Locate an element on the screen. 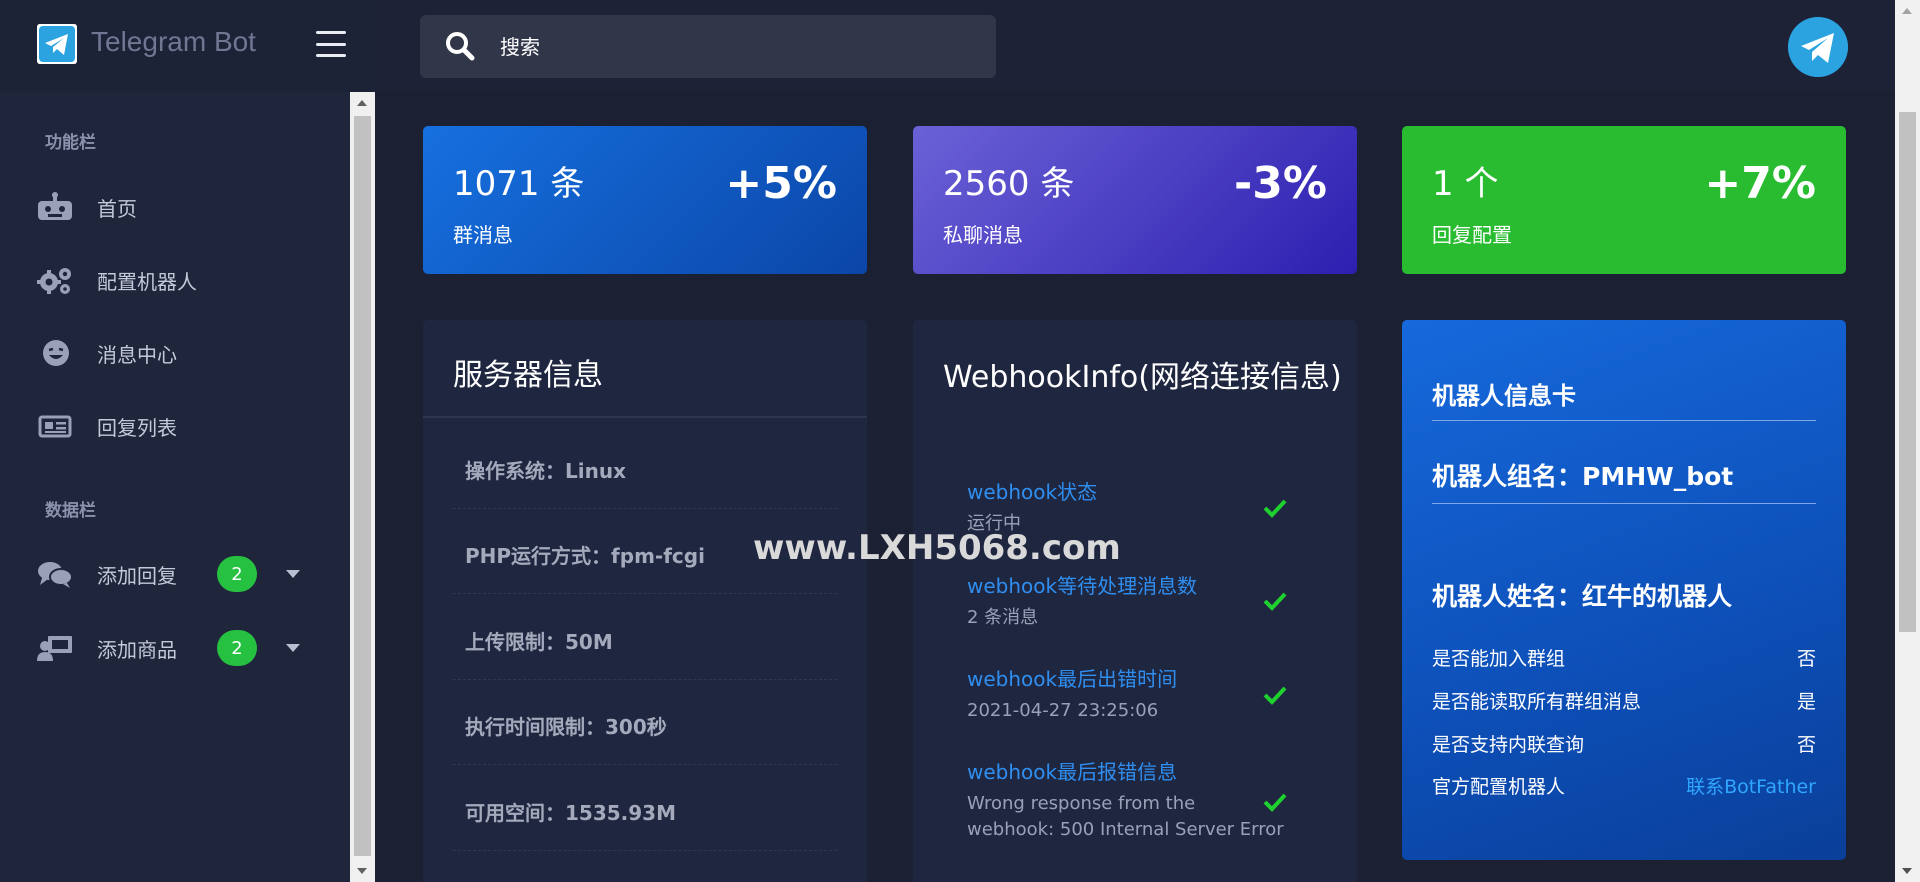 The height and width of the screenshot is (882, 1920). top-bar is located at coordinates (1135, 46).